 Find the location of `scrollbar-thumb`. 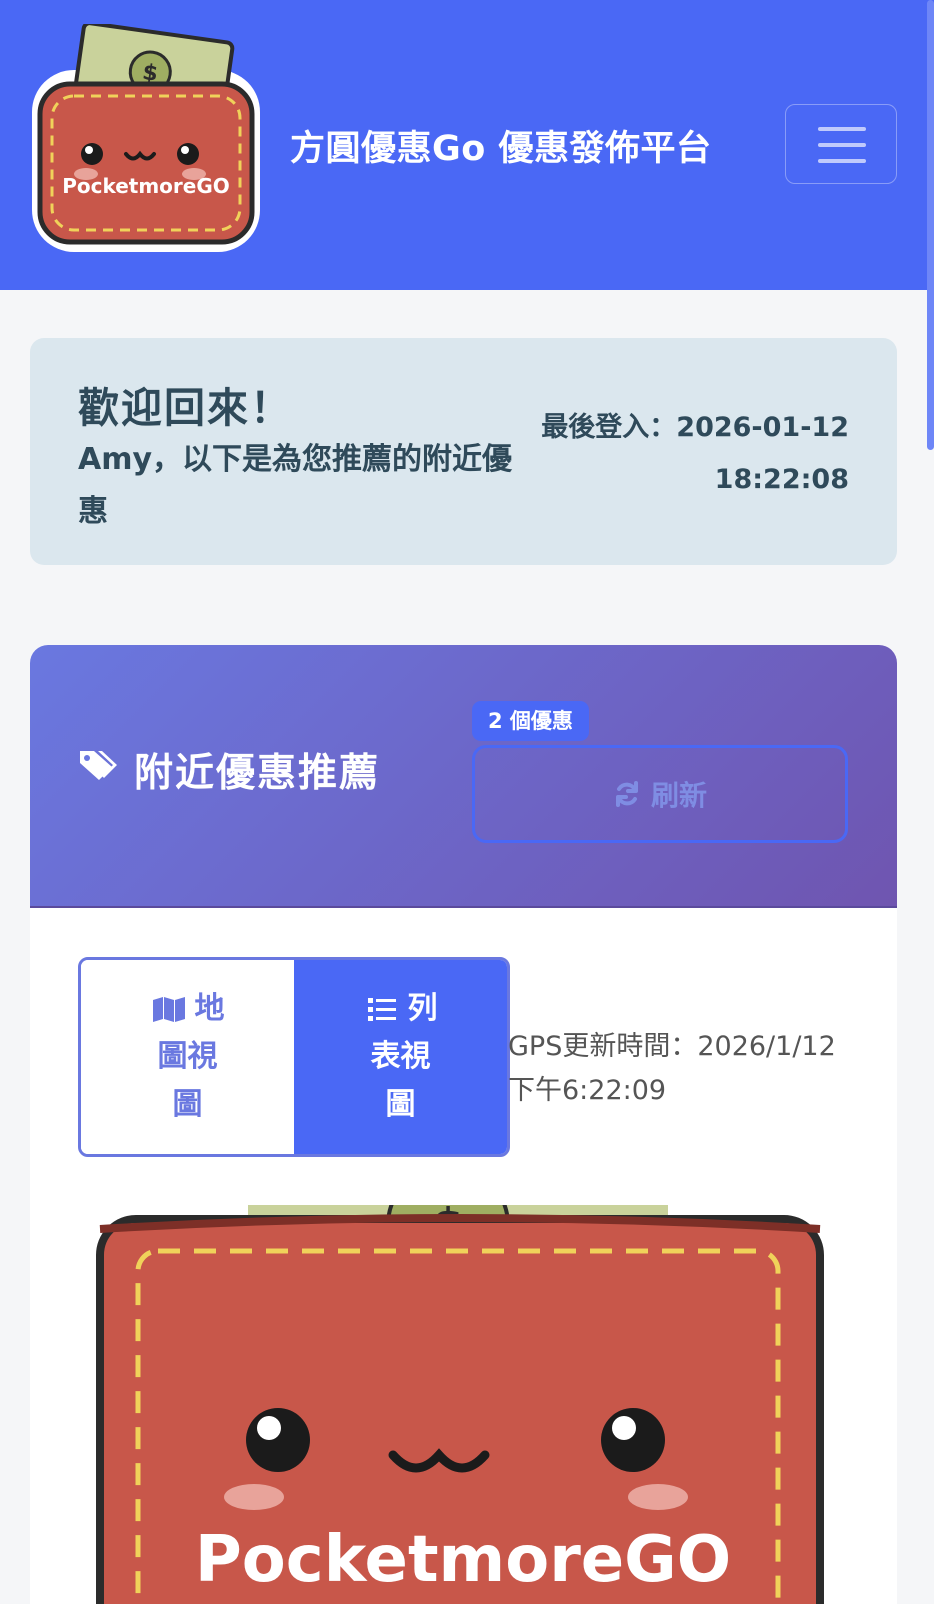

scrollbar-thumb is located at coordinates (930, 225).